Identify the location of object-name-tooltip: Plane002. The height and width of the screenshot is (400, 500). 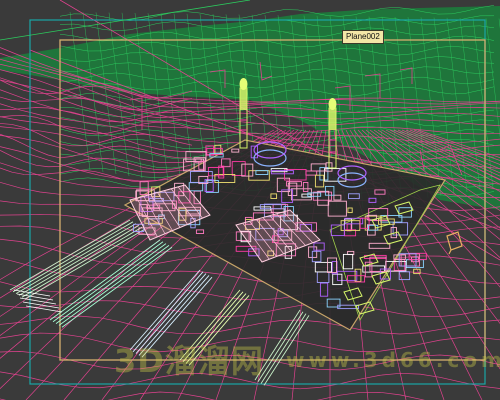
(363, 37).